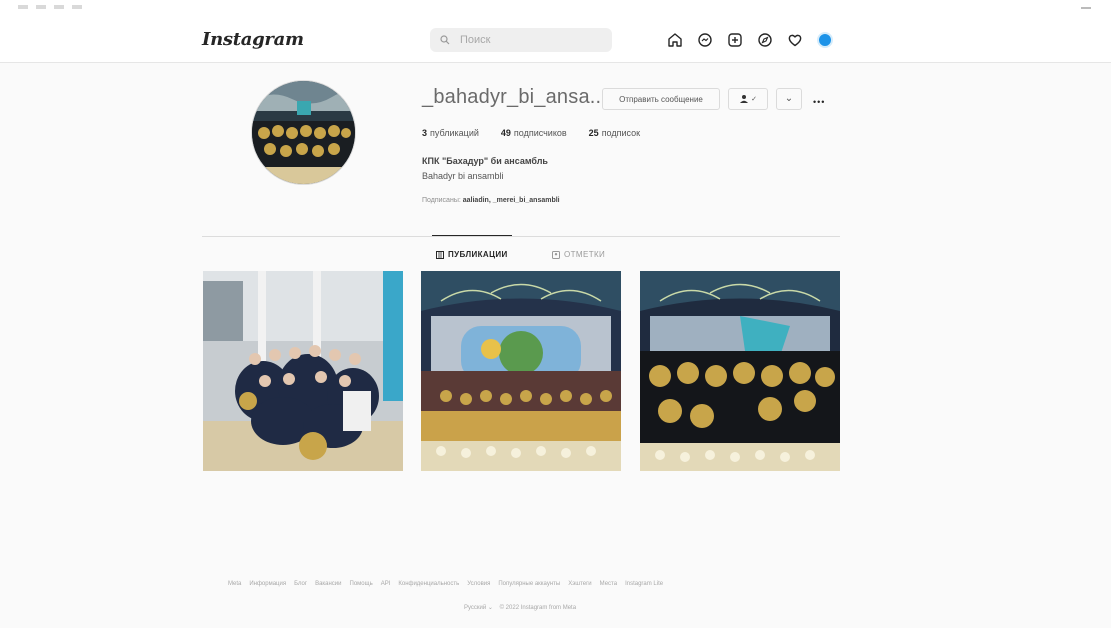 Image resolution: width=1111 pixels, height=628 pixels. Describe the element at coordinates (450, 133) in the screenshot. I see `posts-stat: 3 публикаций` at that location.